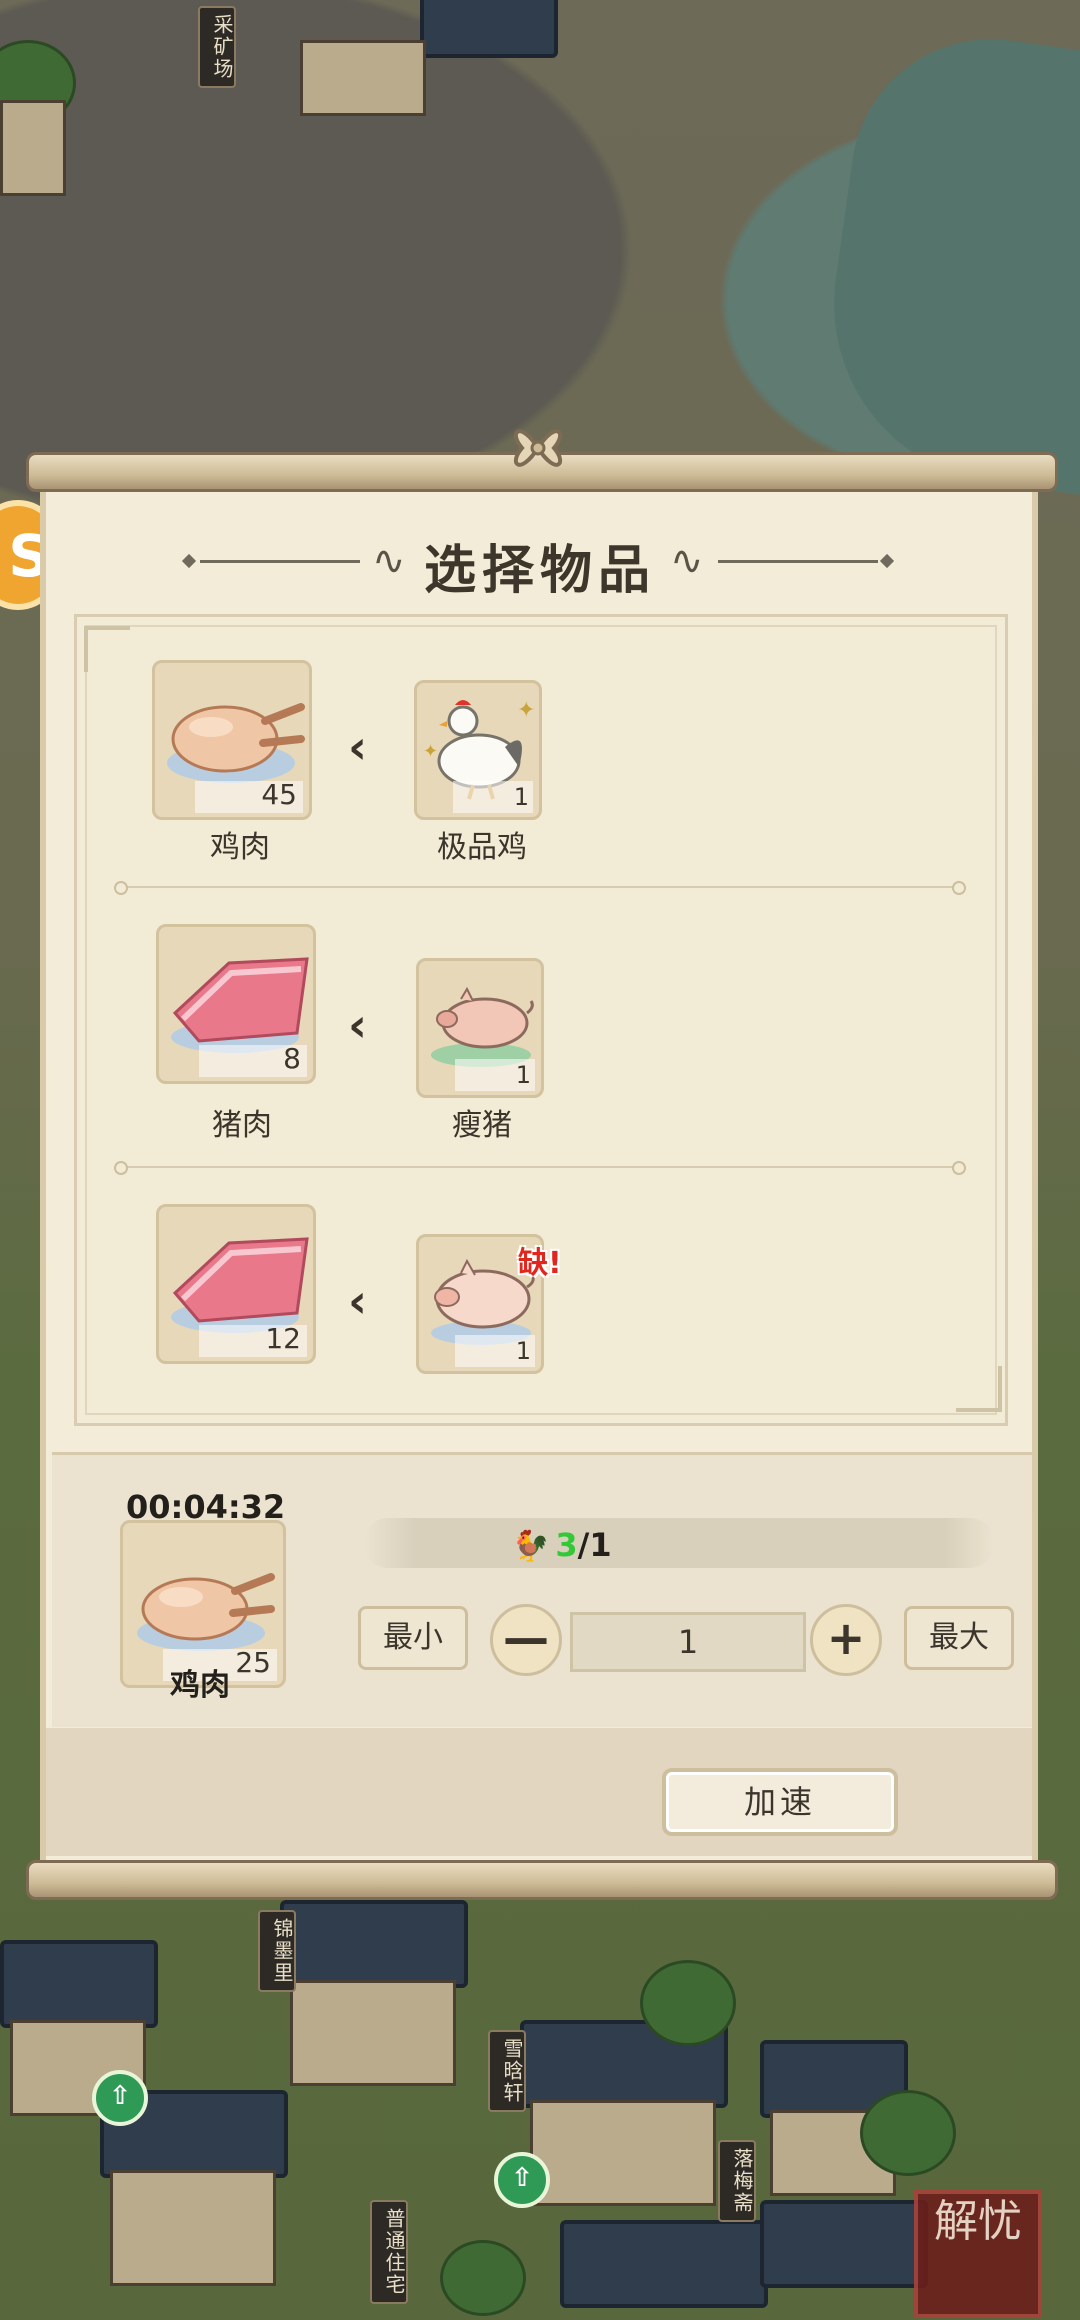  What do you see at coordinates (279, 794) in the screenshot?
I see `item-count: 45` at bounding box center [279, 794].